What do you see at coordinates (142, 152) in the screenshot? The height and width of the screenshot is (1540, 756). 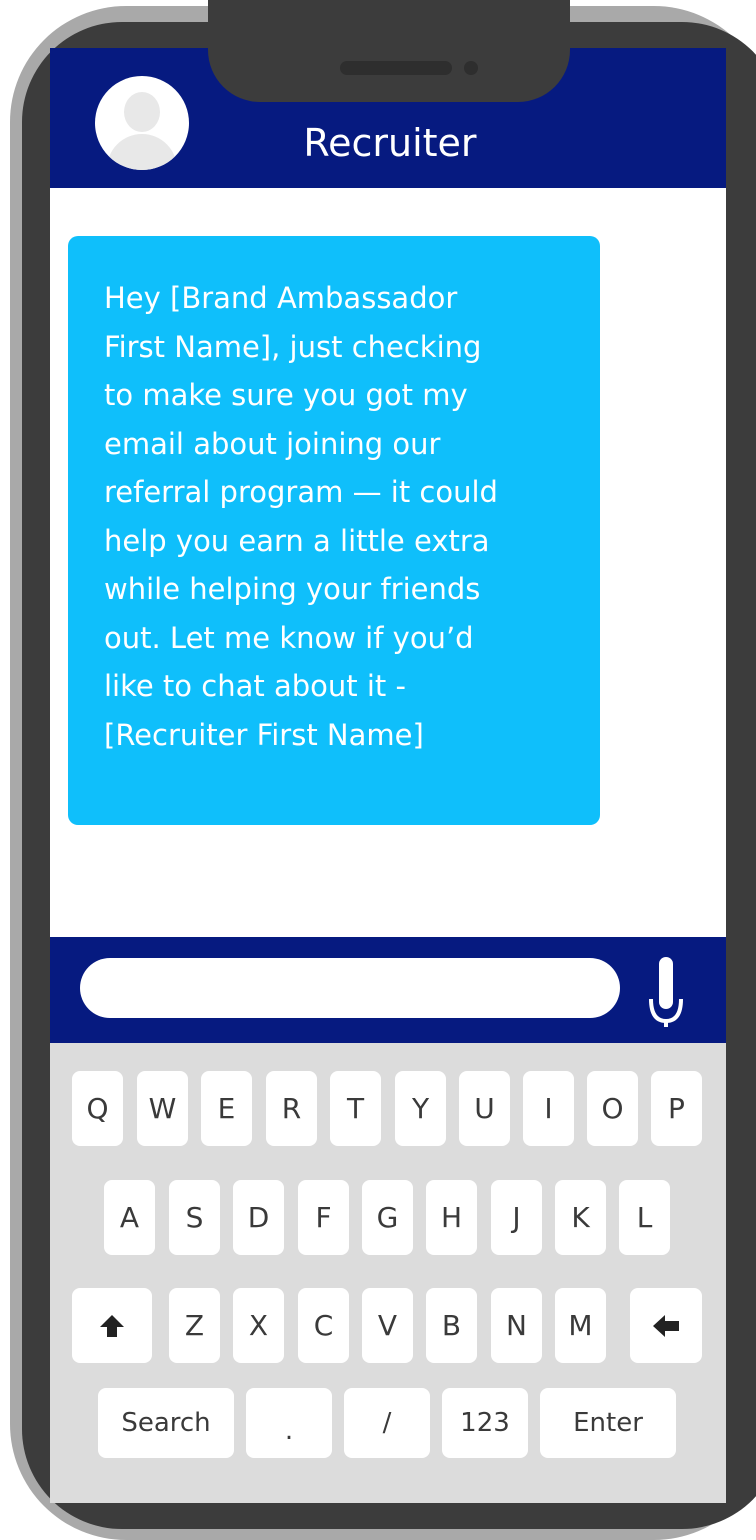 I see `avatar-shoulders` at bounding box center [142, 152].